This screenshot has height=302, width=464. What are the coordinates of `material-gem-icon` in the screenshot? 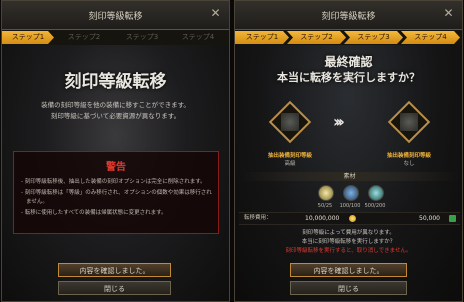 It's located at (376, 193).